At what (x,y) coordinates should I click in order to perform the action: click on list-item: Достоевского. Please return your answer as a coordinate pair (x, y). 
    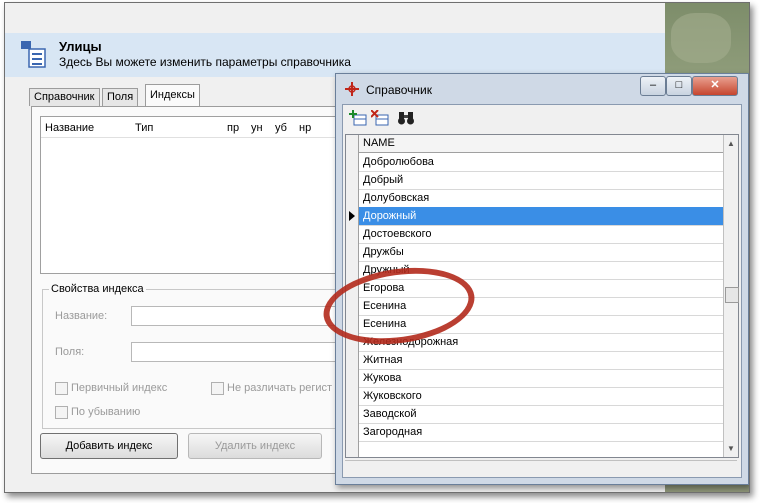
    Looking at the image, I should click on (545, 234).